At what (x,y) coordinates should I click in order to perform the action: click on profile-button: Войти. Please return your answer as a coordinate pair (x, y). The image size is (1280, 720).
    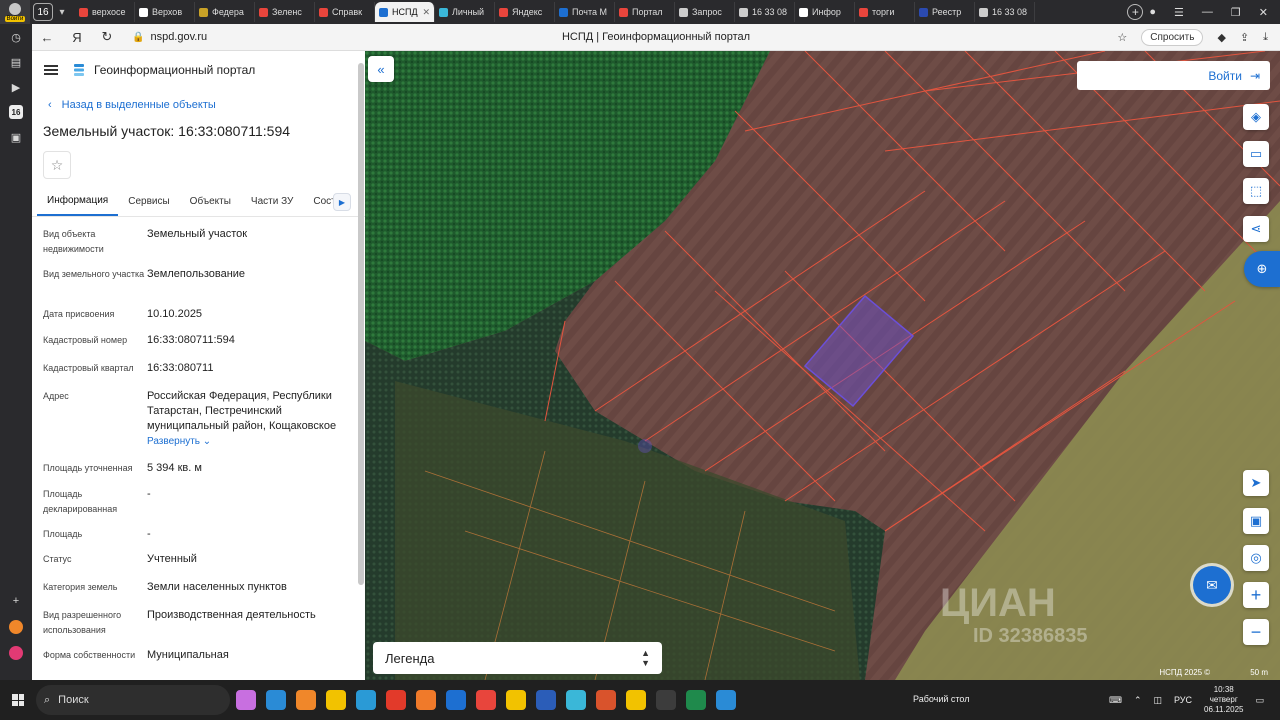
    Looking at the image, I should click on (15, 12).